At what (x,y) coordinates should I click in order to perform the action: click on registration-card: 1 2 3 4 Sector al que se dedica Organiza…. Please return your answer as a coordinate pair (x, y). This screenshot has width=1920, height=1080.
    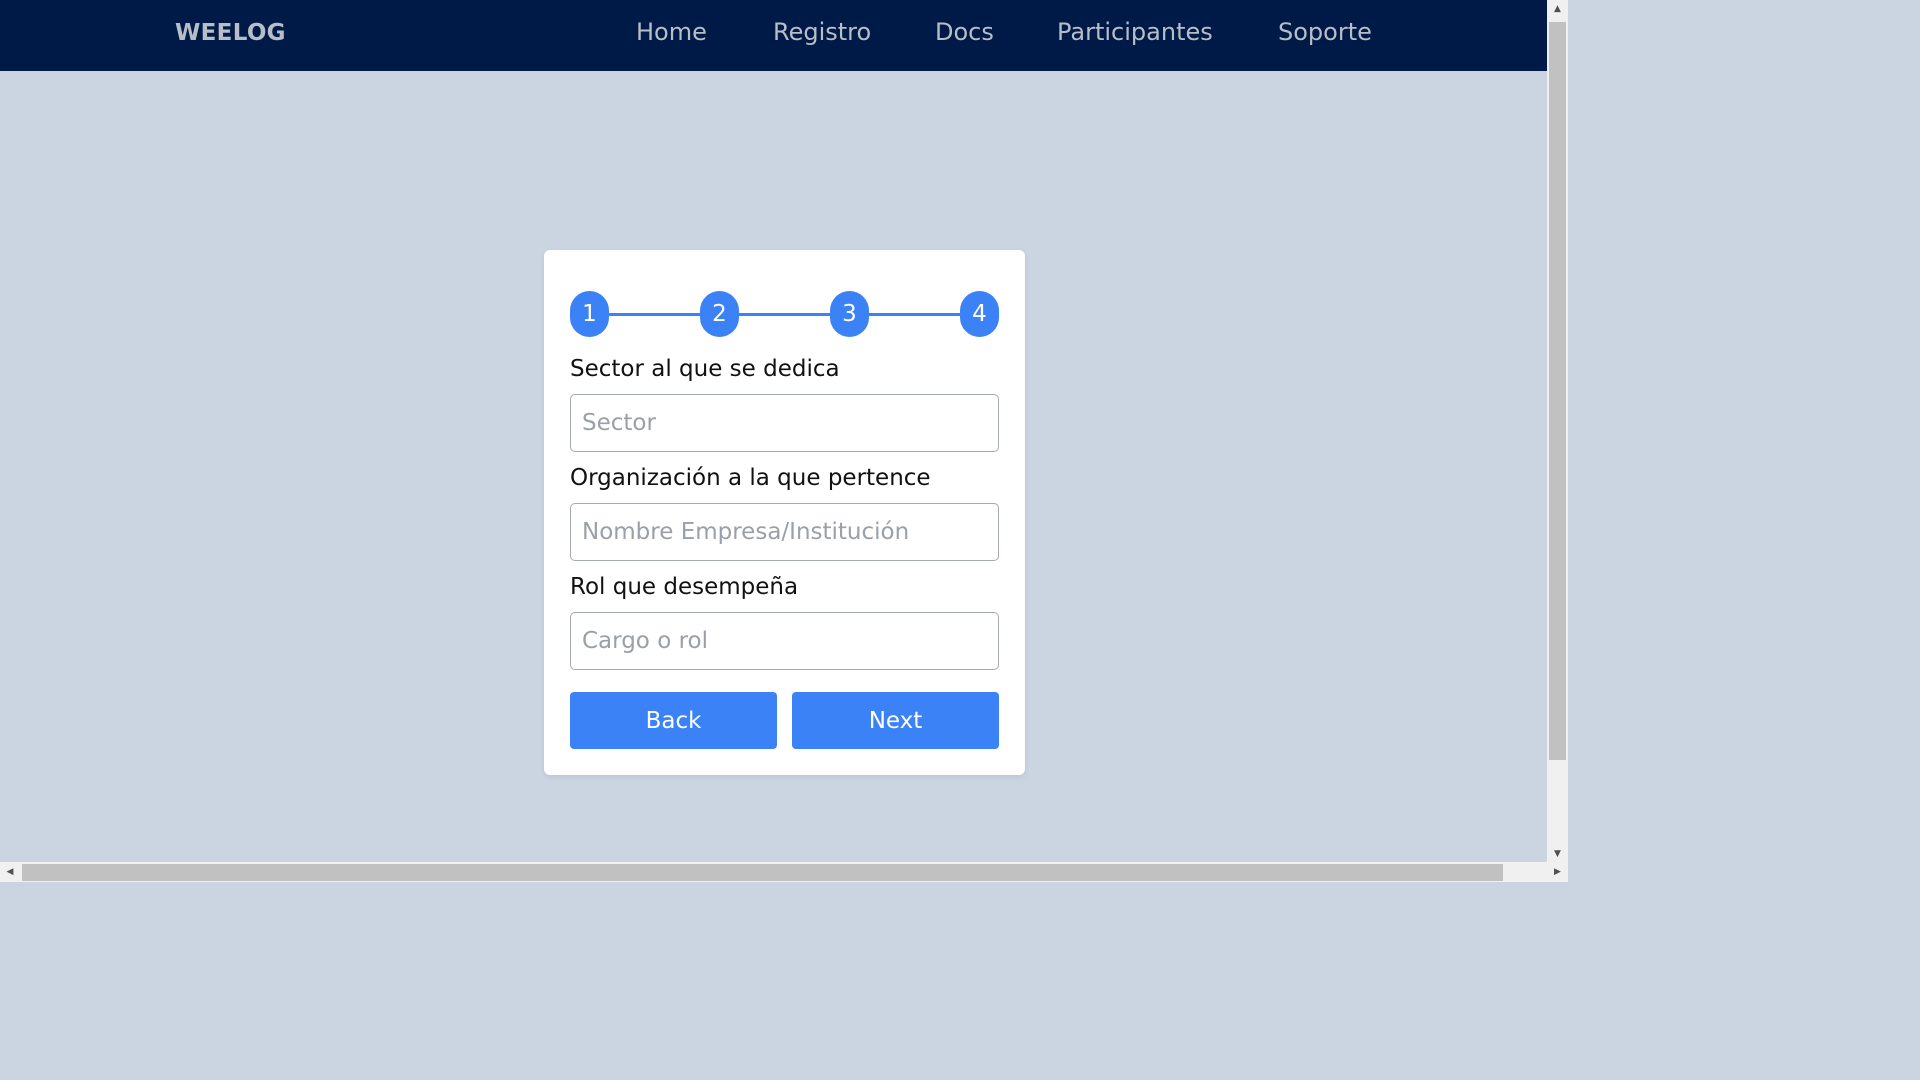
    Looking at the image, I should click on (784, 512).